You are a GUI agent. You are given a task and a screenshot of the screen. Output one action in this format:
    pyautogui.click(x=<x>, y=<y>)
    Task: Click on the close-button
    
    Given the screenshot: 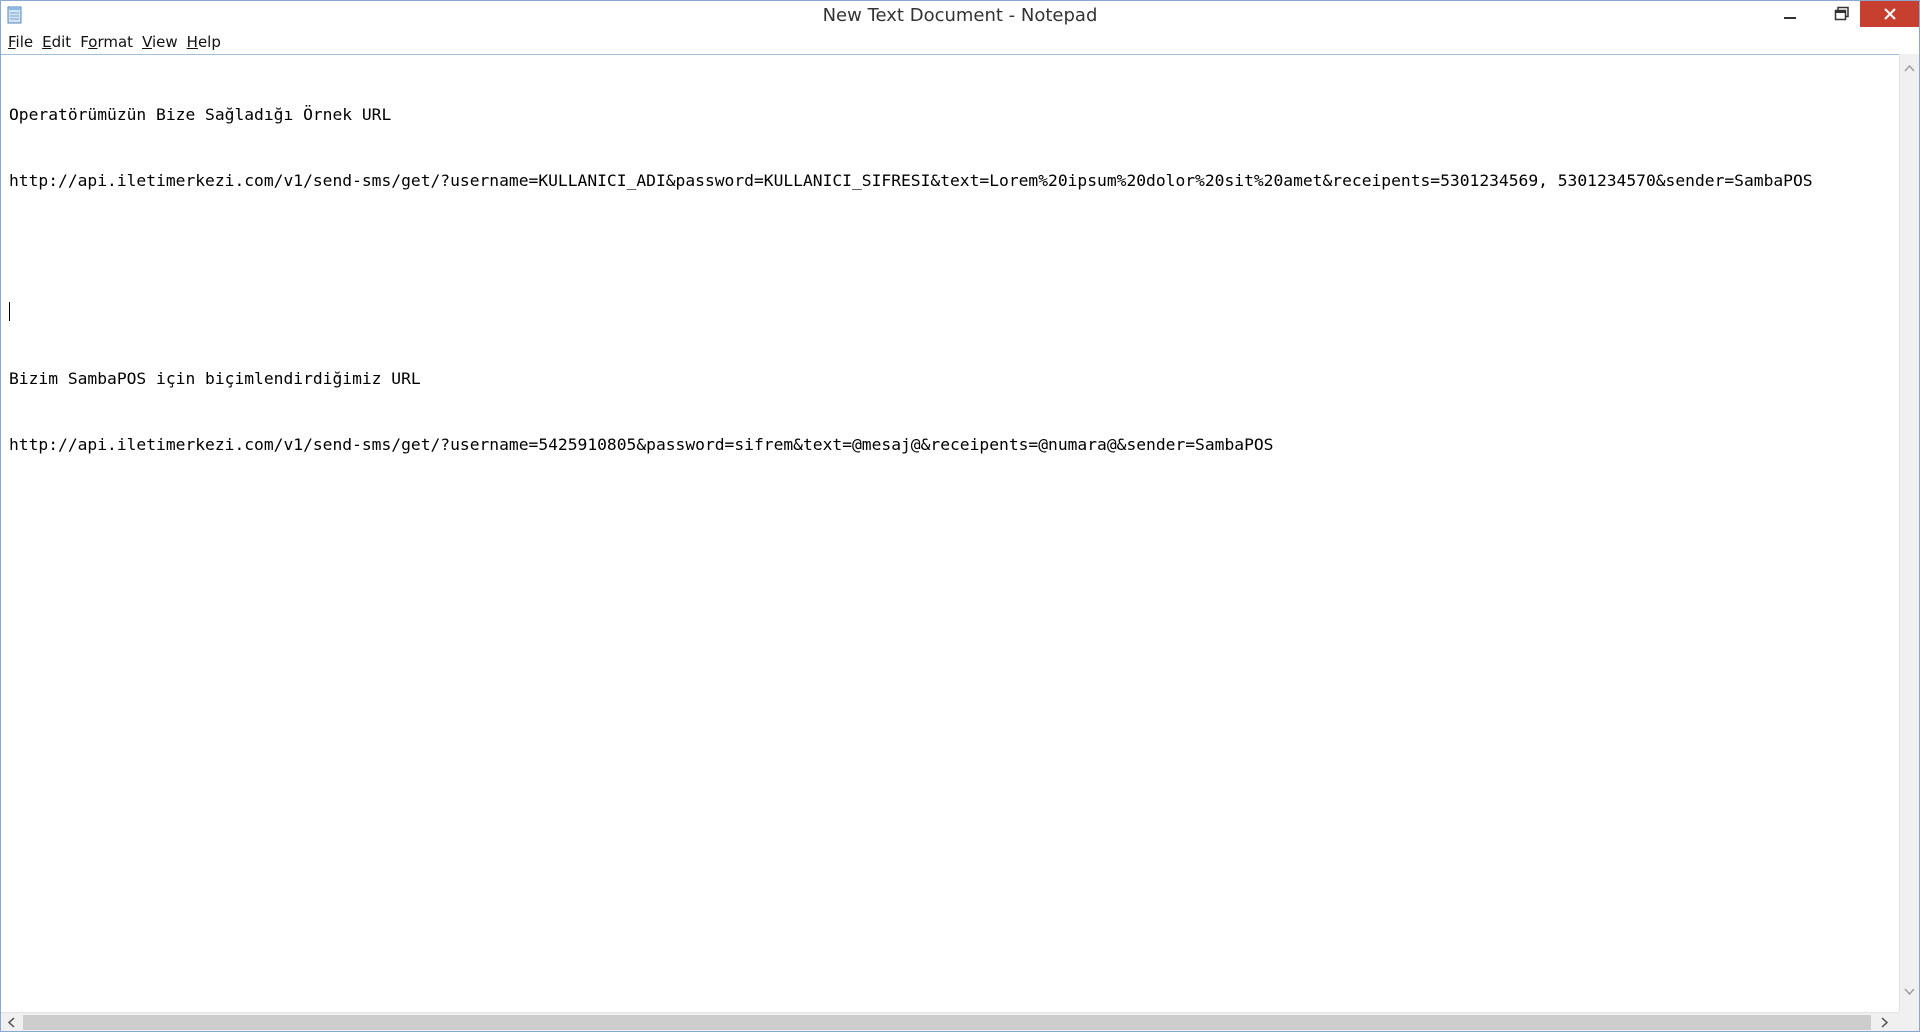 What is the action you would take?
    pyautogui.click(x=1889, y=14)
    